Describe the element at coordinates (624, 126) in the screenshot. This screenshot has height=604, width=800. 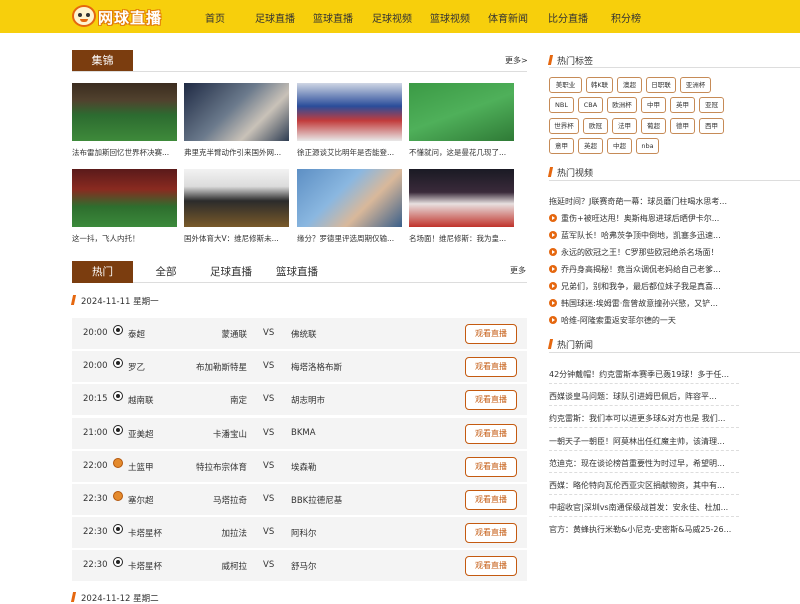
I see `tag-link: 法甲` at that location.